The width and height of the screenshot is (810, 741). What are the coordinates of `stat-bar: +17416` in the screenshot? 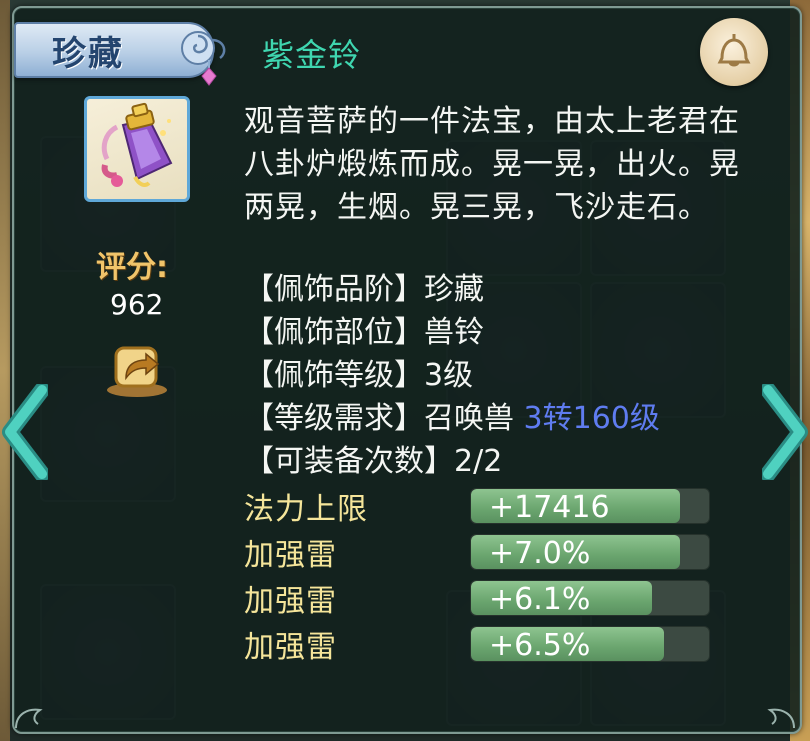 It's located at (590, 506).